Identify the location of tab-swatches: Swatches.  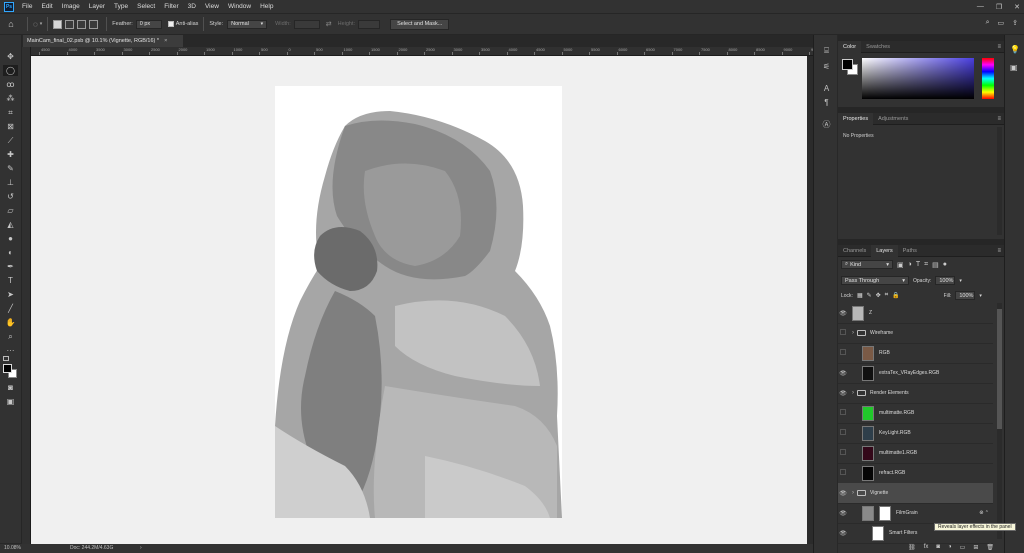
(878, 47).